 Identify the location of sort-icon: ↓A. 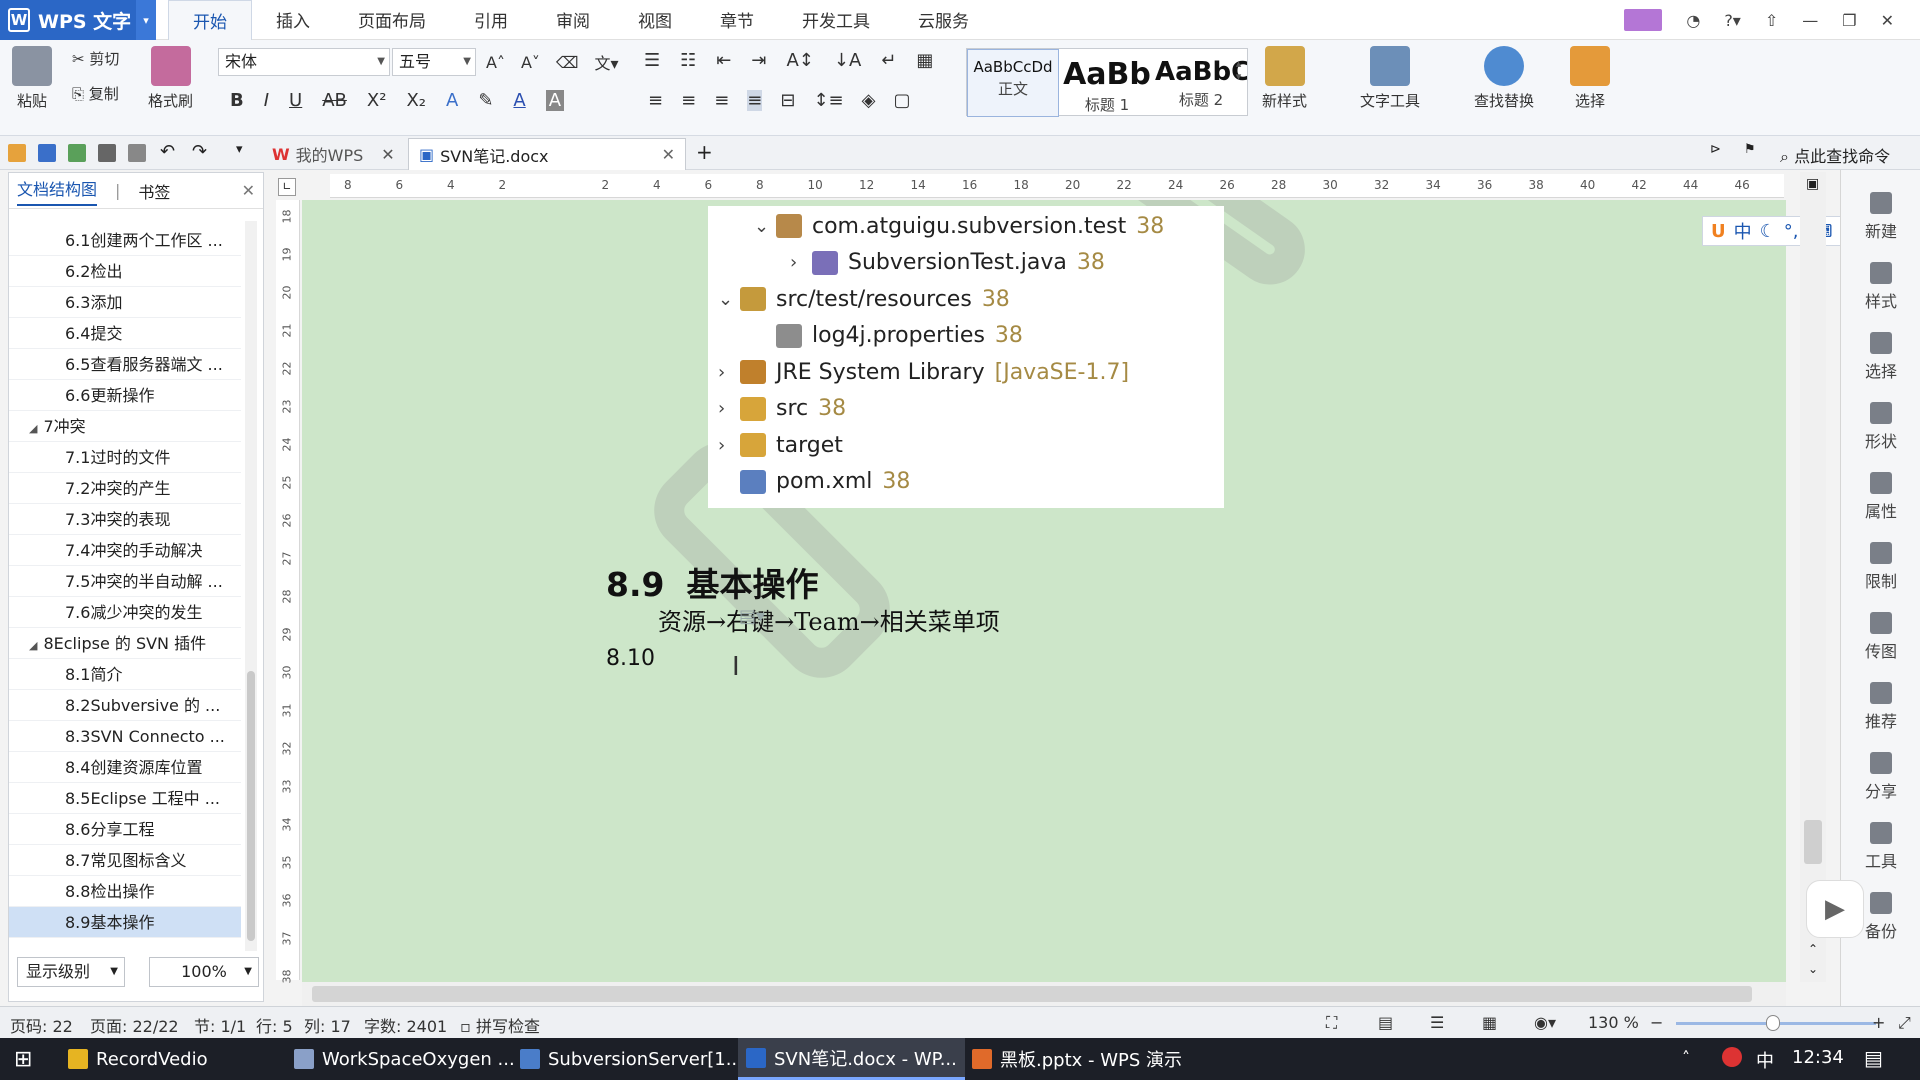
(847, 60).